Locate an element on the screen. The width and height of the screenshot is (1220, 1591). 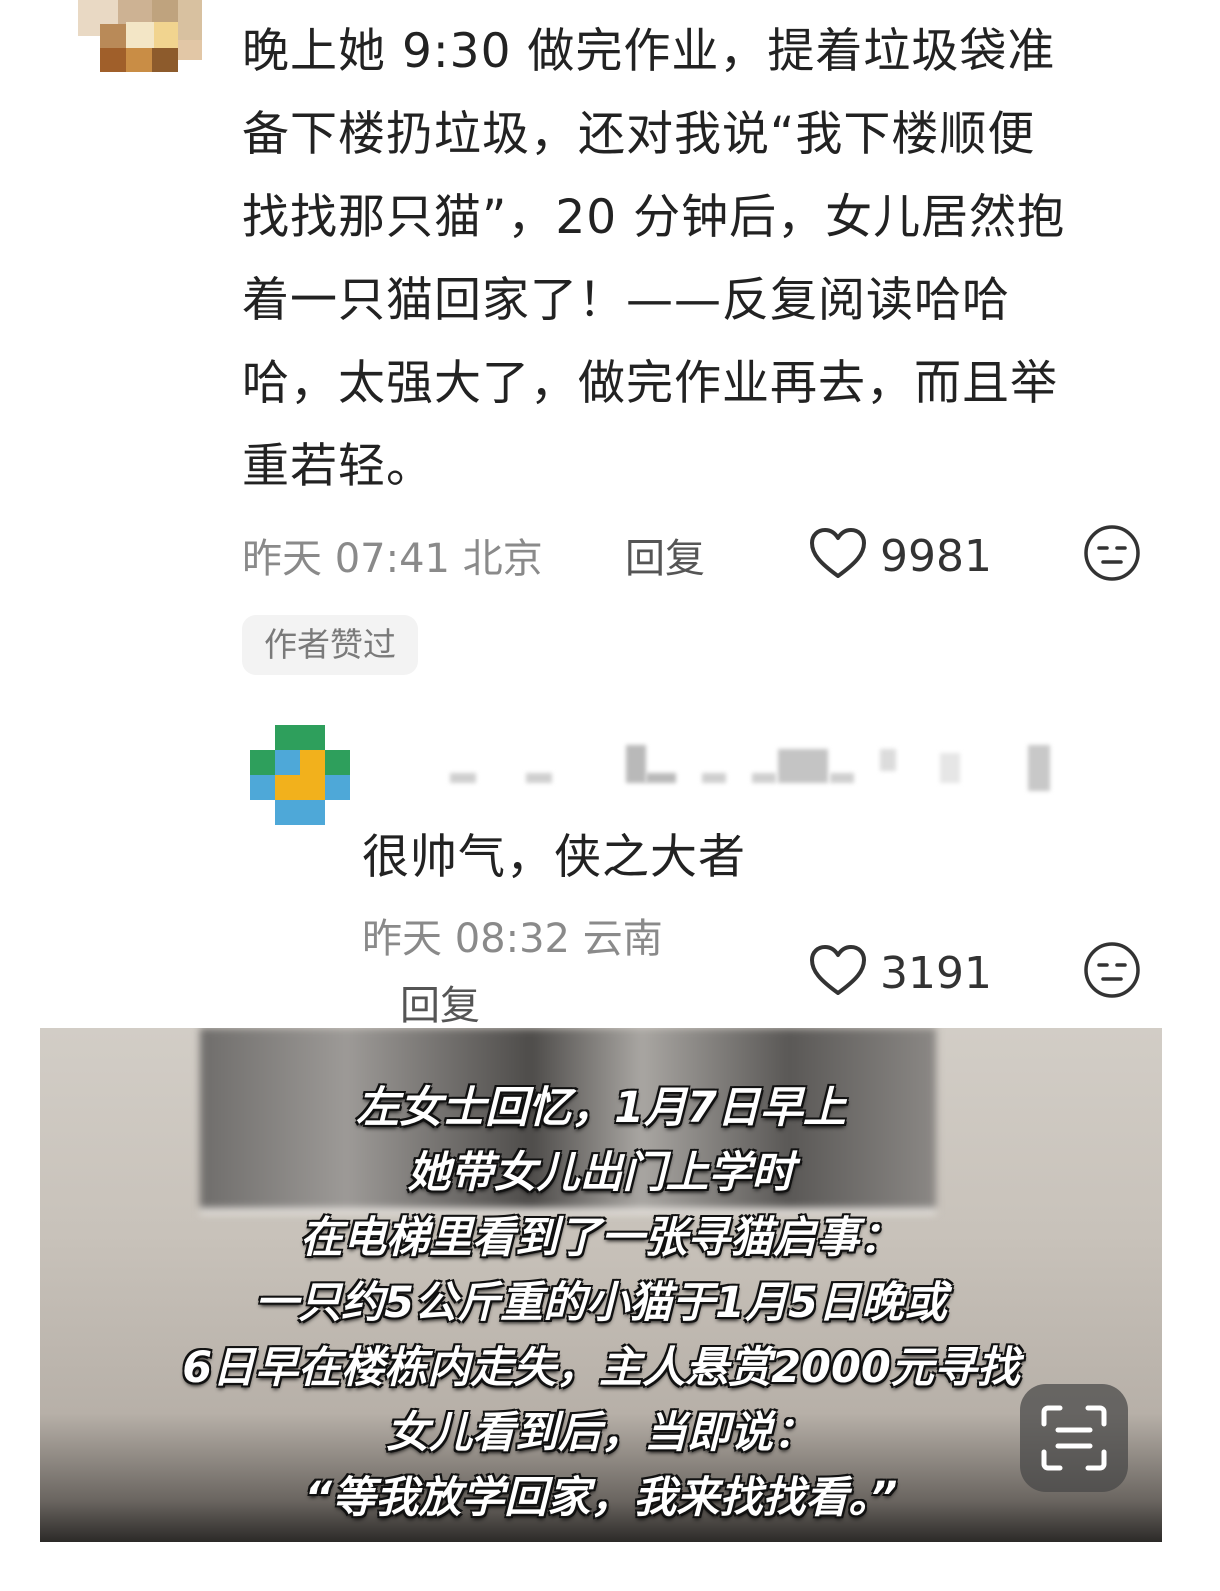
comment-line: 重若轻。 is located at coordinates (338, 466).